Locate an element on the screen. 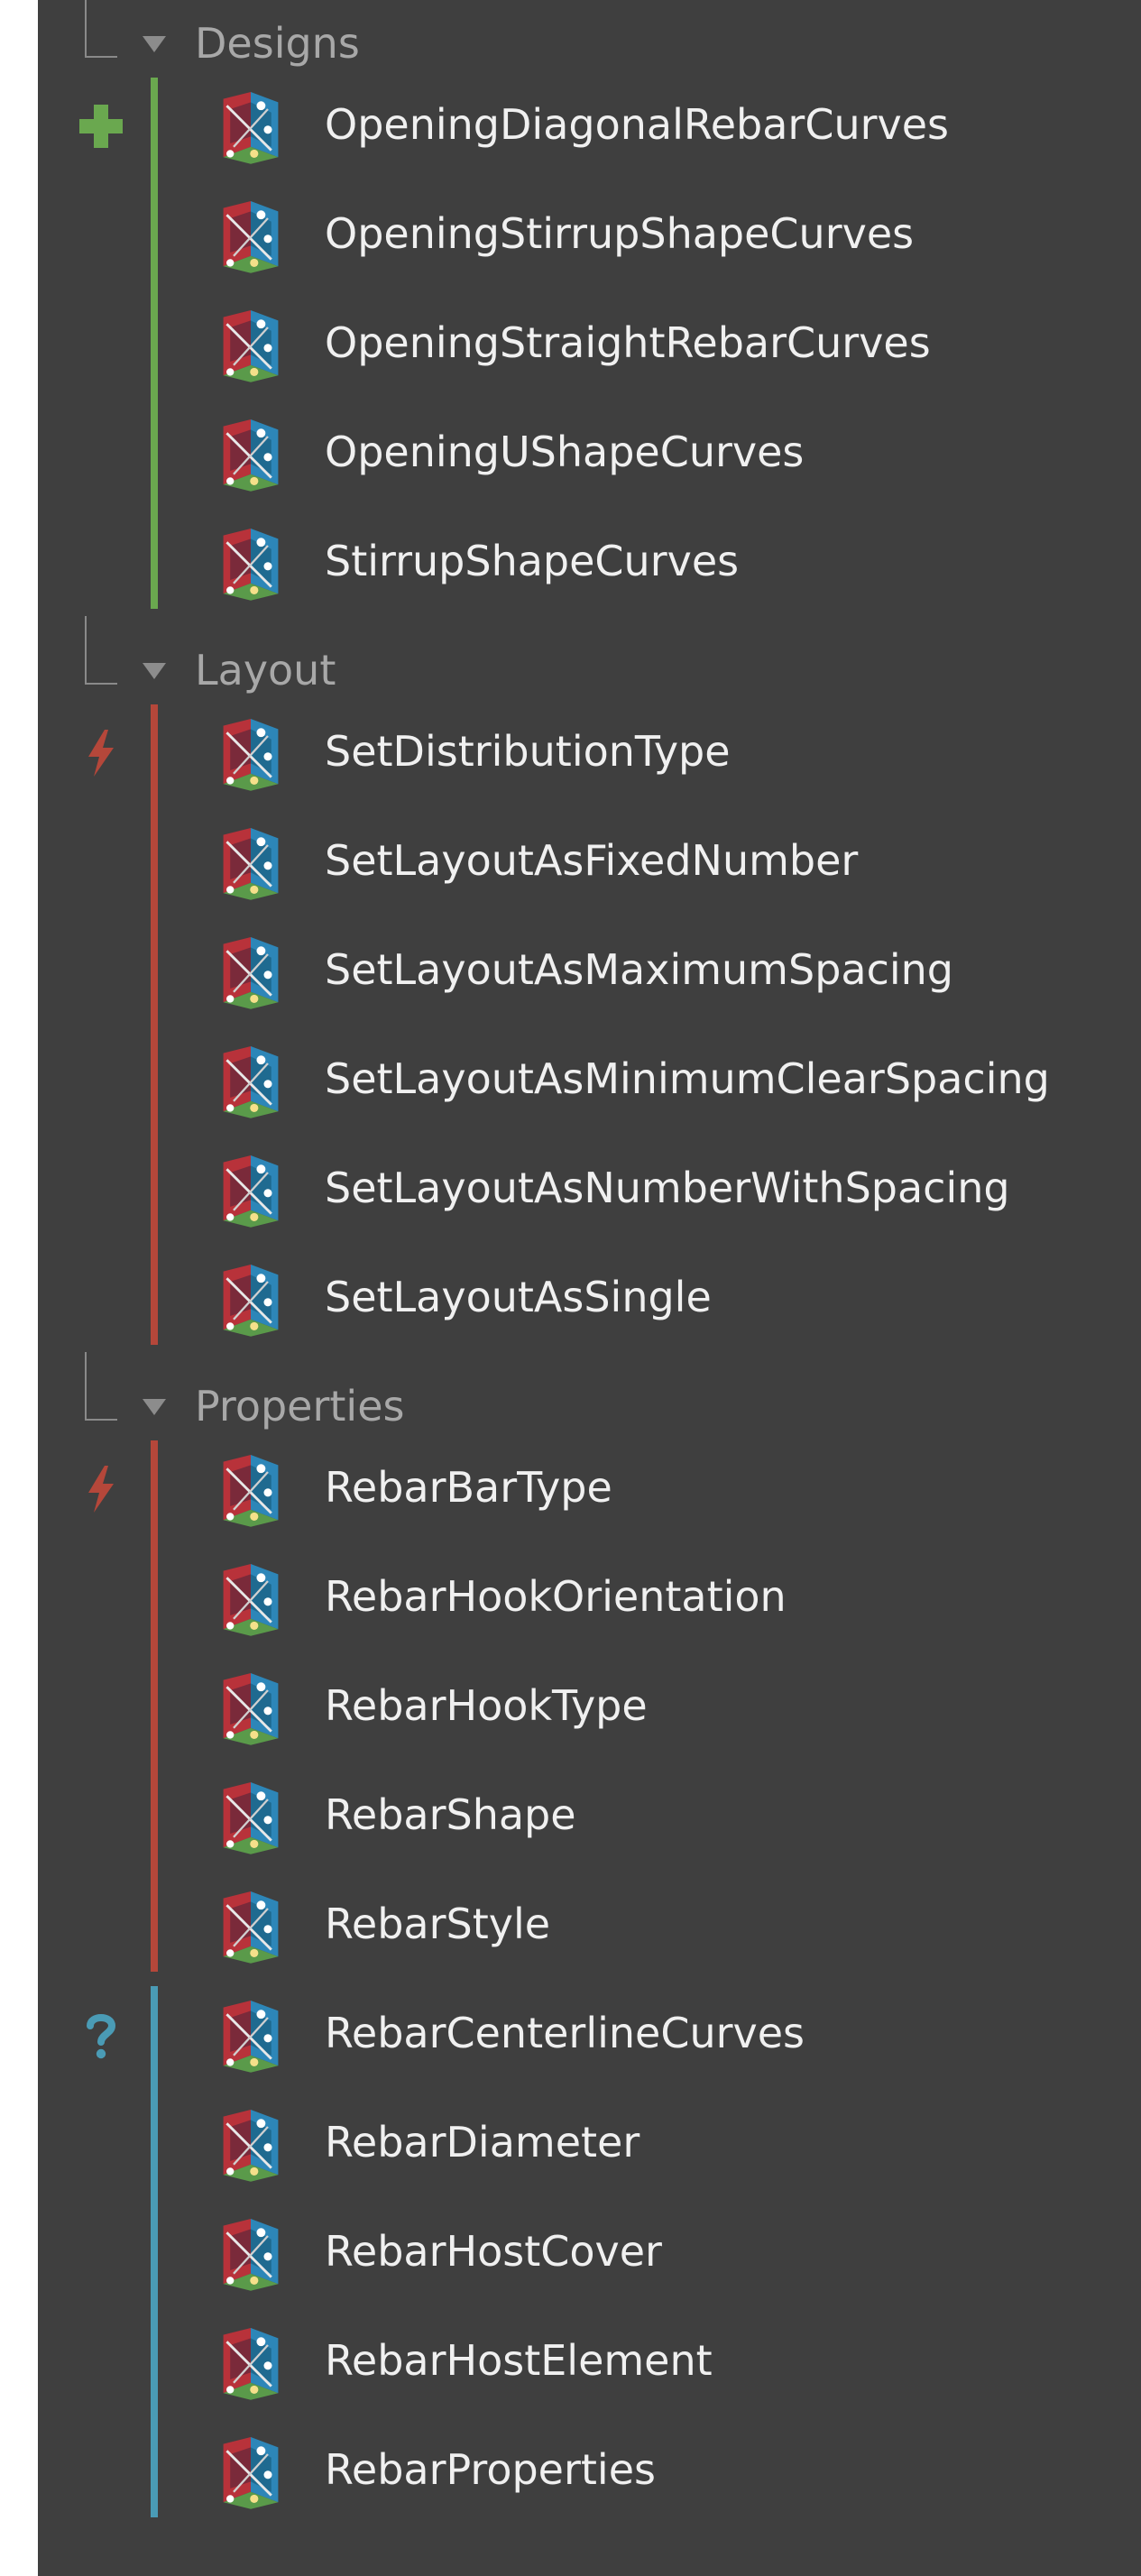 The height and width of the screenshot is (2576, 1141). node-item: RebarHookType is located at coordinates (589, 1706).